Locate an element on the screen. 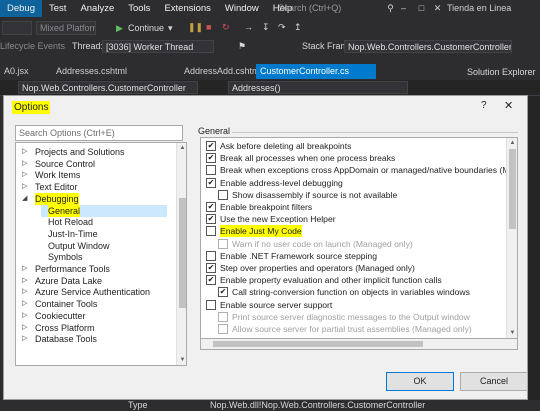  tree-item-label: Work Items is located at coordinates (58, 175).